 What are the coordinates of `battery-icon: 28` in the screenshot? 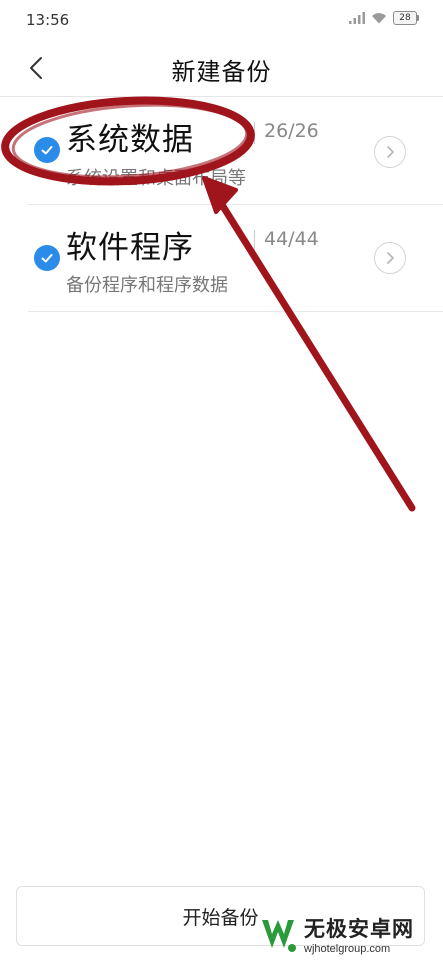 It's located at (406, 18).